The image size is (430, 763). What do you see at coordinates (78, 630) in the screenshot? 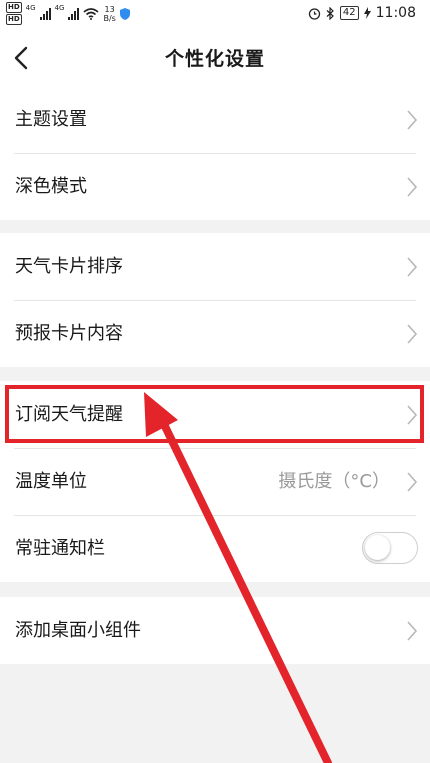
I see `row-label: 添加桌面小组件` at bounding box center [78, 630].